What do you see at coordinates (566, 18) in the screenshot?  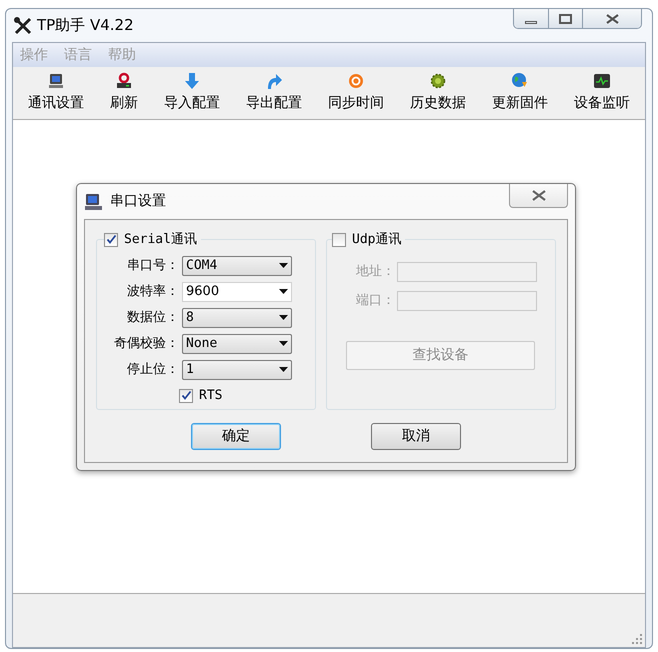 I see `maximize-button` at bounding box center [566, 18].